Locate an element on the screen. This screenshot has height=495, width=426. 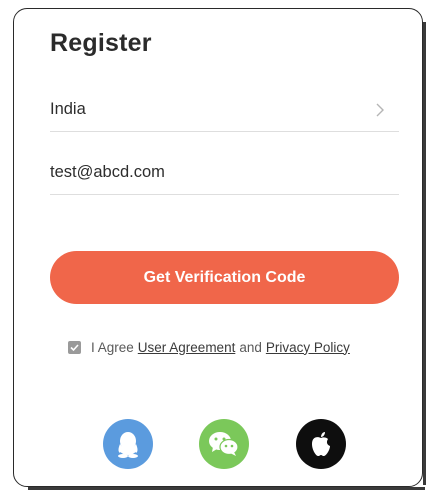
wechat-login-button is located at coordinates (224, 444).